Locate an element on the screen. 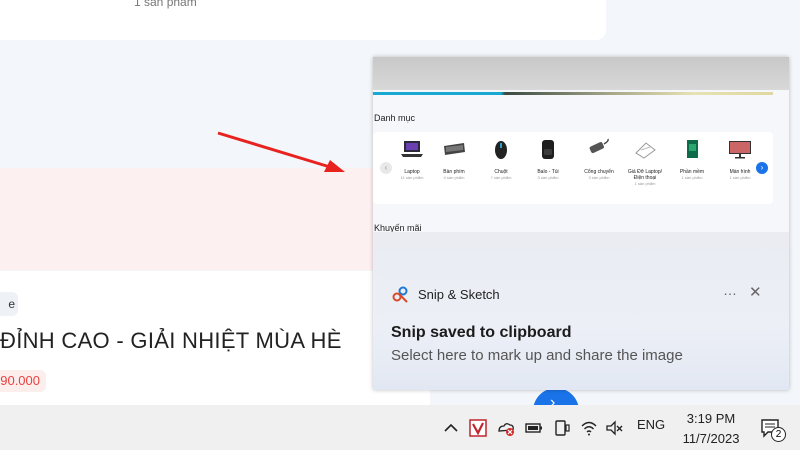 This screenshot has height=450, width=800. mouse-icon is located at coordinates (501, 150).